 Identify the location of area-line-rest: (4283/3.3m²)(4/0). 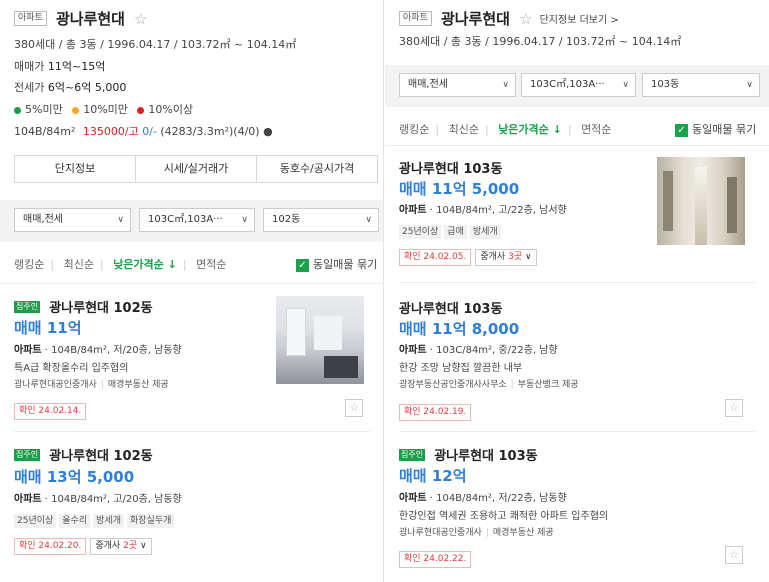
(210, 131).